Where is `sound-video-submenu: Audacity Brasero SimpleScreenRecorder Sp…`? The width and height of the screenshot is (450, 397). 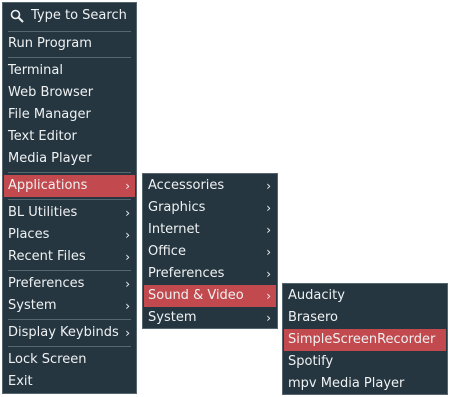
sound-video-submenu: Audacity Brasero SimpleScreenRecorder Sp… is located at coordinates (365, 339).